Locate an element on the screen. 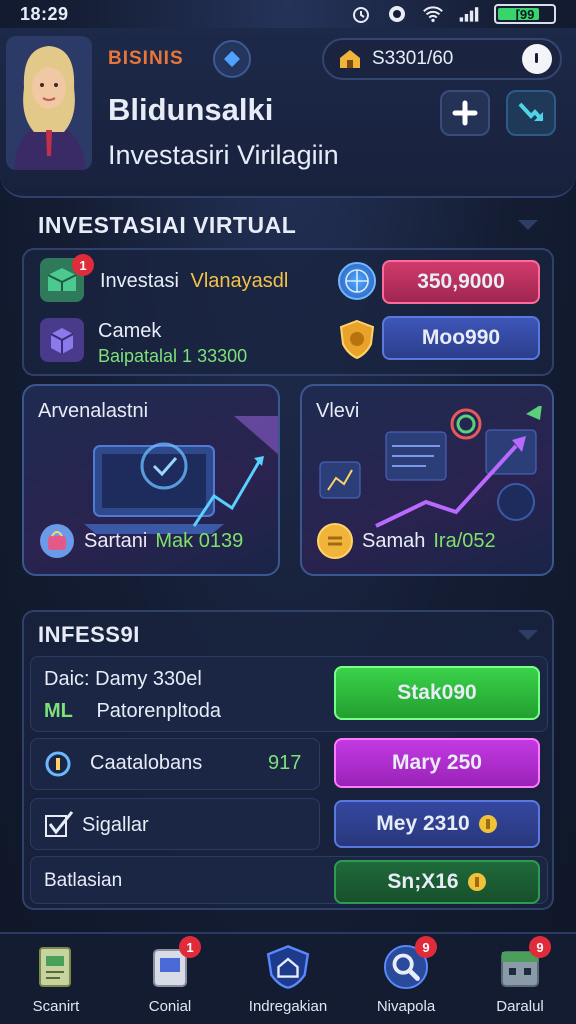 The height and width of the screenshot is (1024, 576). info-row-4-button: Sn;X16 is located at coordinates (437, 882).